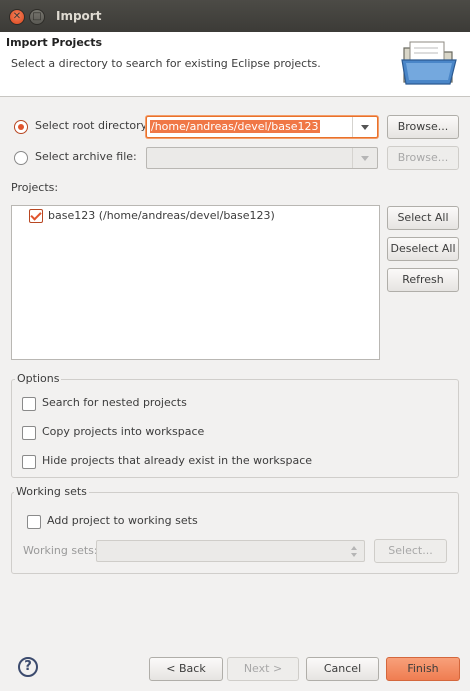  What do you see at coordinates (29, 433) in the screenshot?
I see `copy-projects-checkbox` at bounding box center [29, 433].